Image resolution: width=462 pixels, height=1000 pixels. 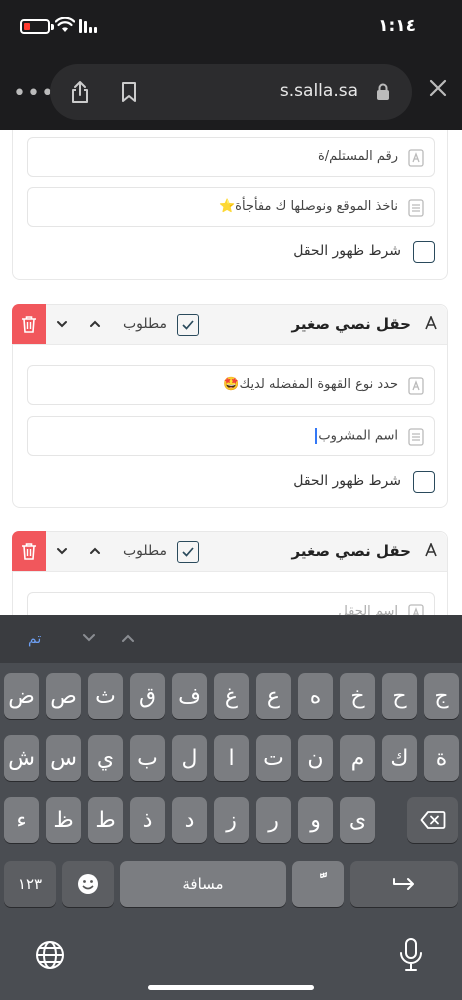 I want to click on letter-key: ح, so click(x=399, y=696).